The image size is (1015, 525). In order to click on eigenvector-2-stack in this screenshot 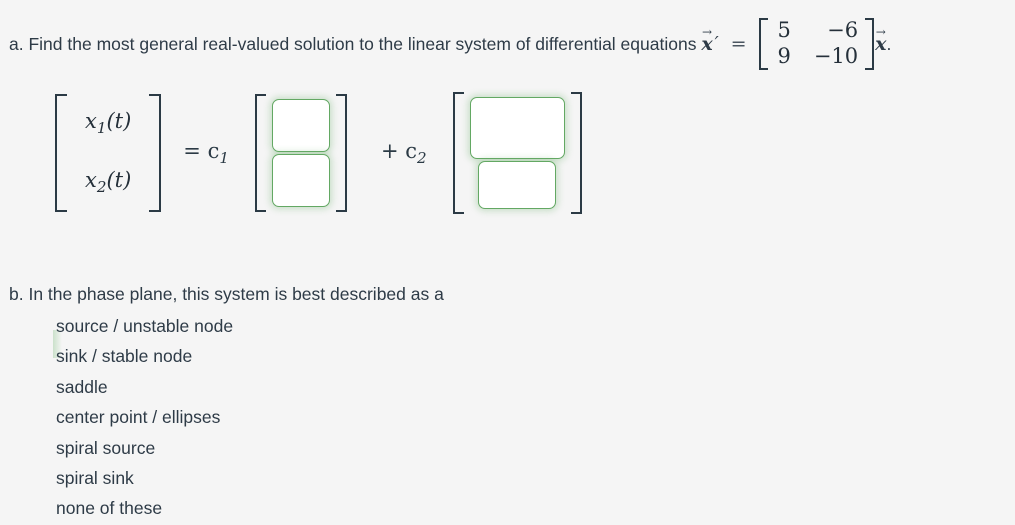, I will do `click(517, 153)`.